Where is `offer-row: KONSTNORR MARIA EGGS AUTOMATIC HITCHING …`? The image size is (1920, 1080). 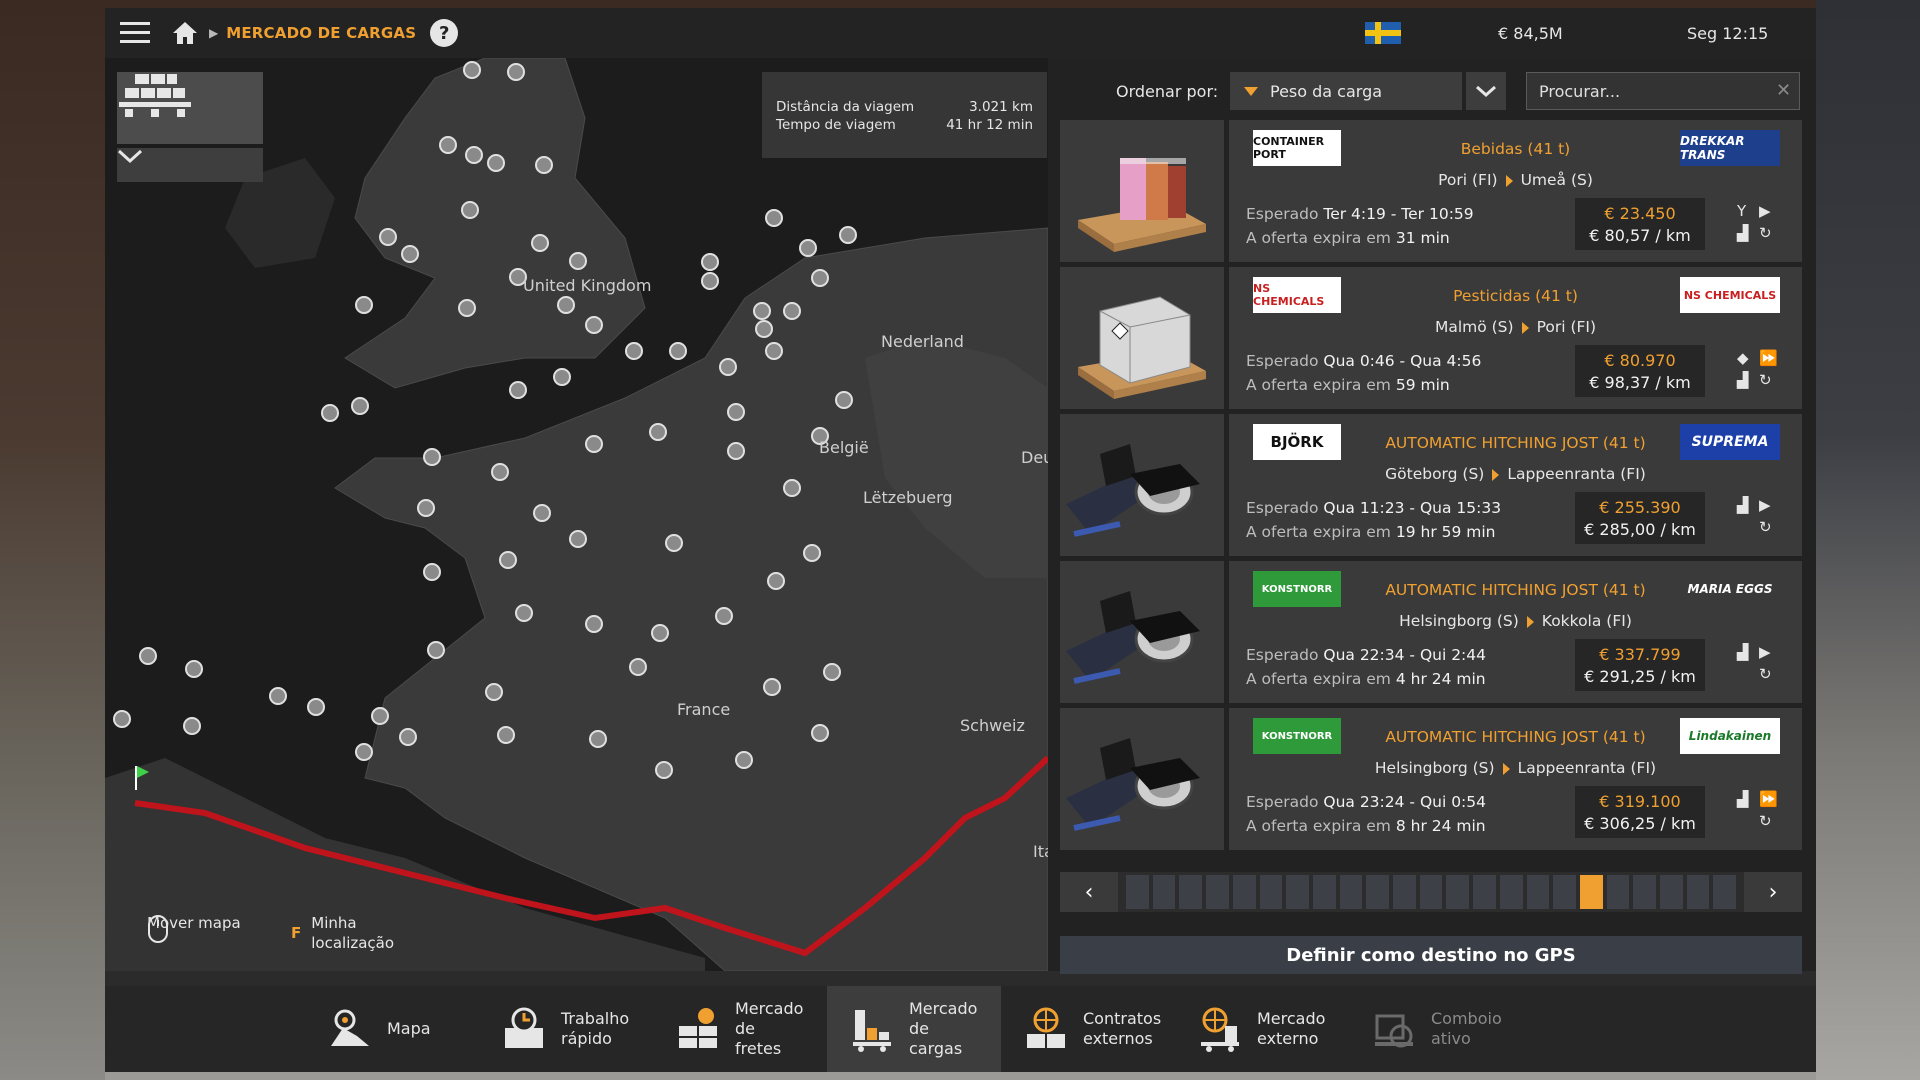
offer-row: KONSTNORR MARIA EGGS AUTOMATIC HITCHING … is located at coordinates (1431, 632).